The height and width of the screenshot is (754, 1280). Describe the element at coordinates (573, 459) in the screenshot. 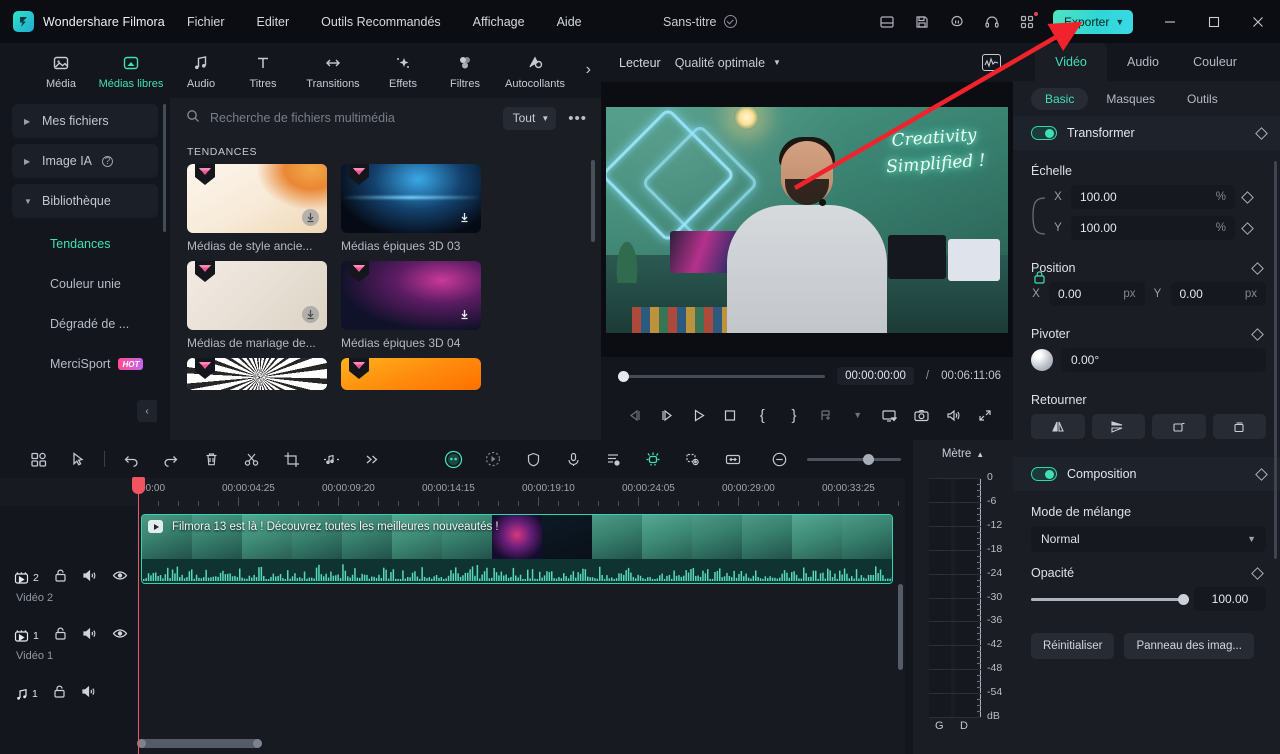

I see `voiceover-mic-icon` at that location.